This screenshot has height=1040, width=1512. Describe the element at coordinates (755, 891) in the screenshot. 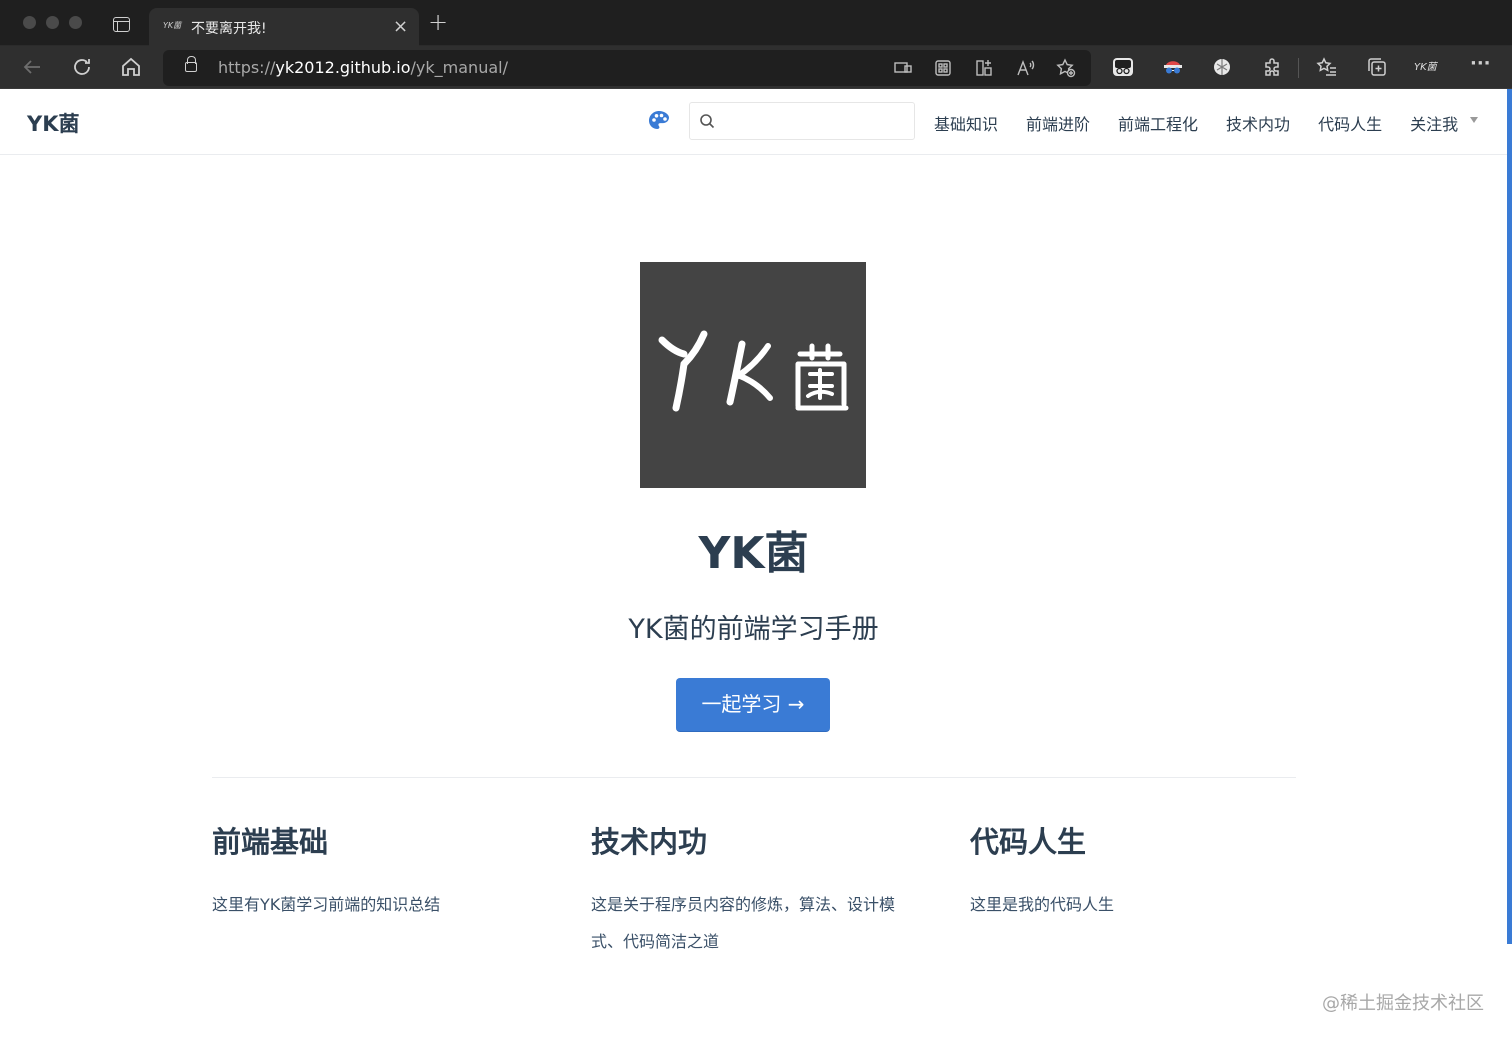

I see `feature-card: 技术内功 这是关于程序员内容的修炼，算法、设计模式、代码简洁之道` at that location.